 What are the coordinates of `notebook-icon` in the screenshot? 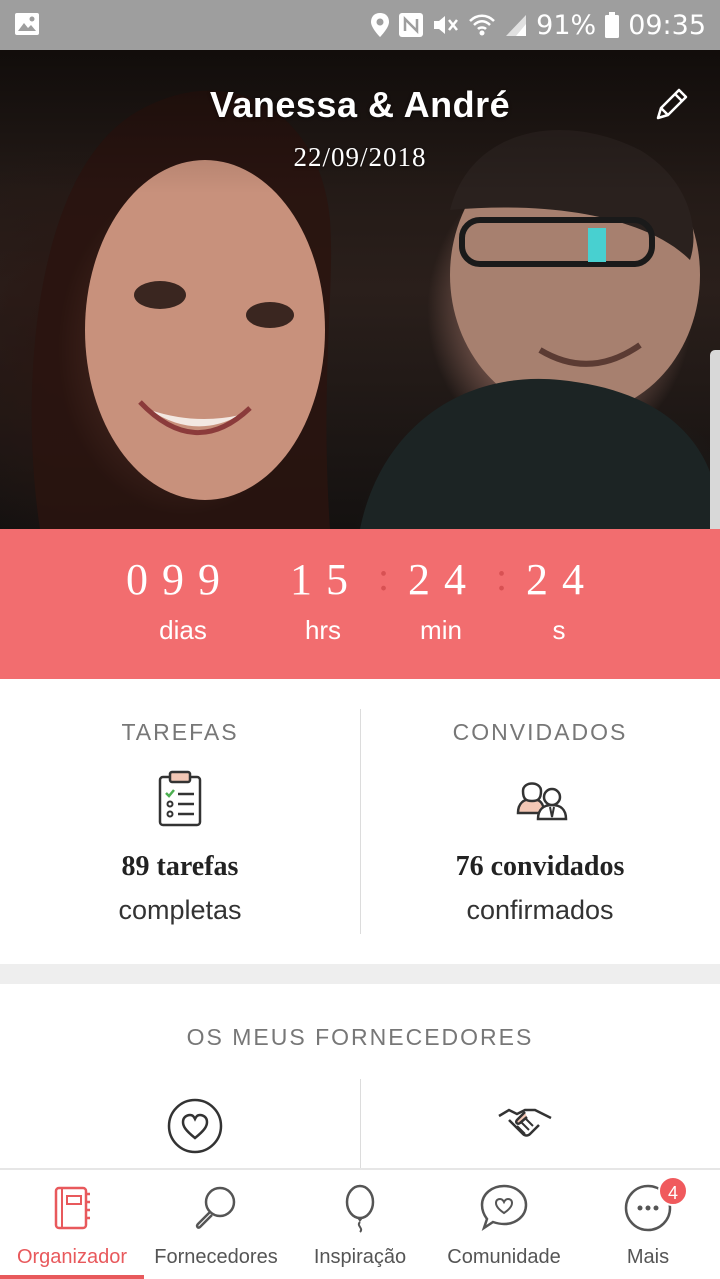 It's located at (72, 1208).